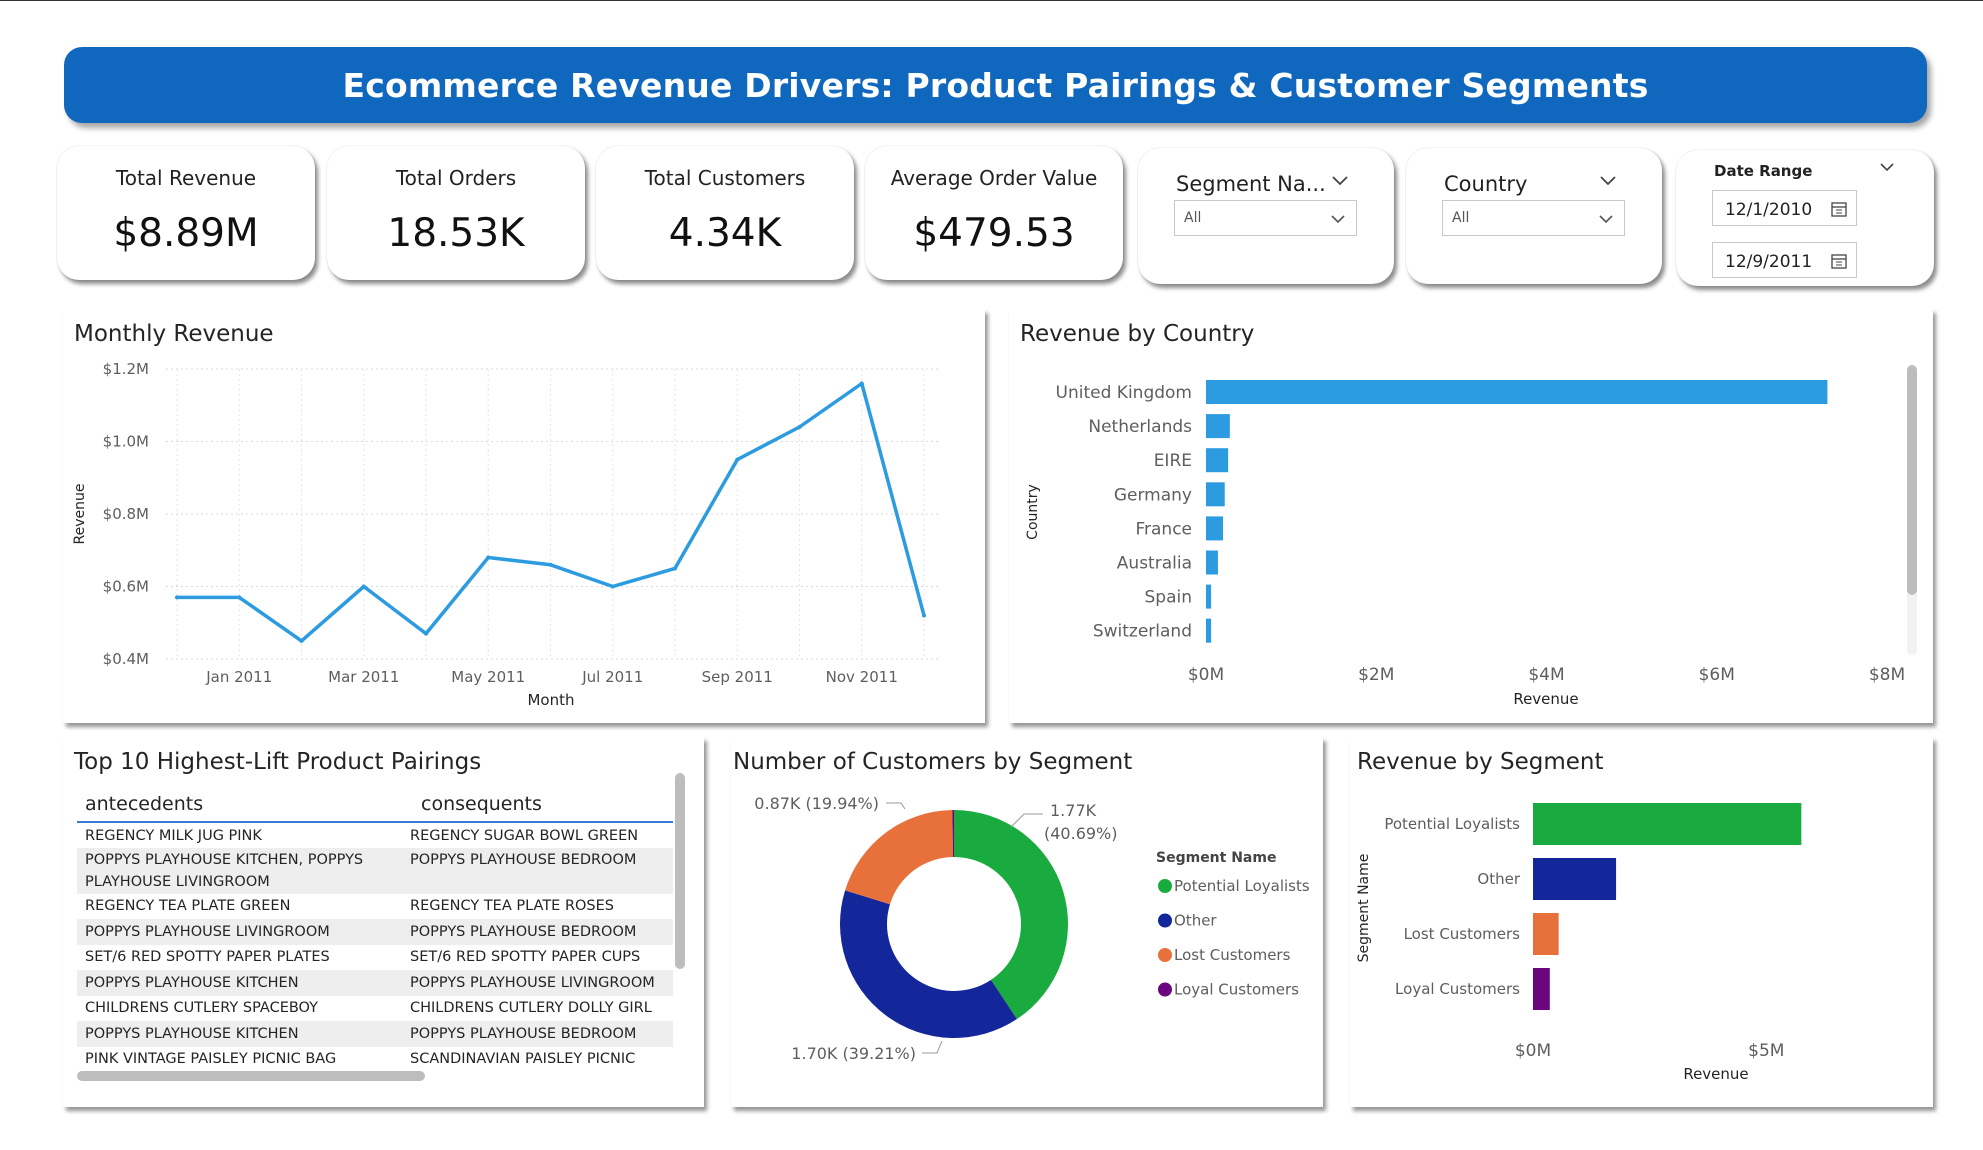 This screenshot has width=1983, height=1150. Describe the element at coordinates (1546, 675) in the screenshot. I see `x-tick-label: $4M` at that location.